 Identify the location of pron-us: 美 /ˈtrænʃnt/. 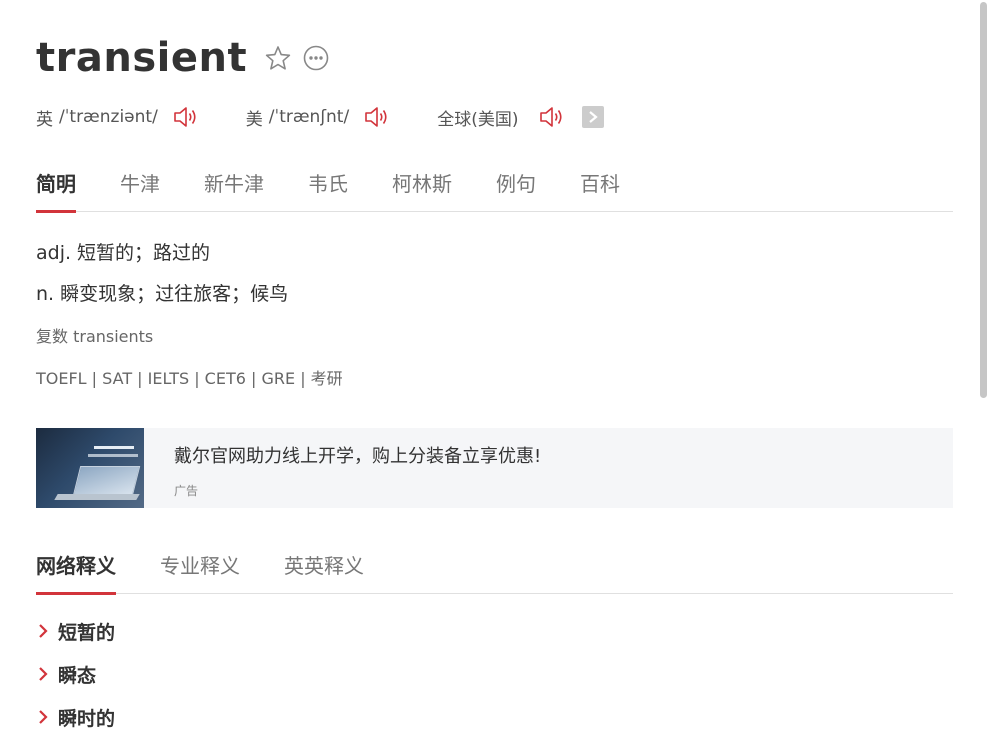
(318, 117).